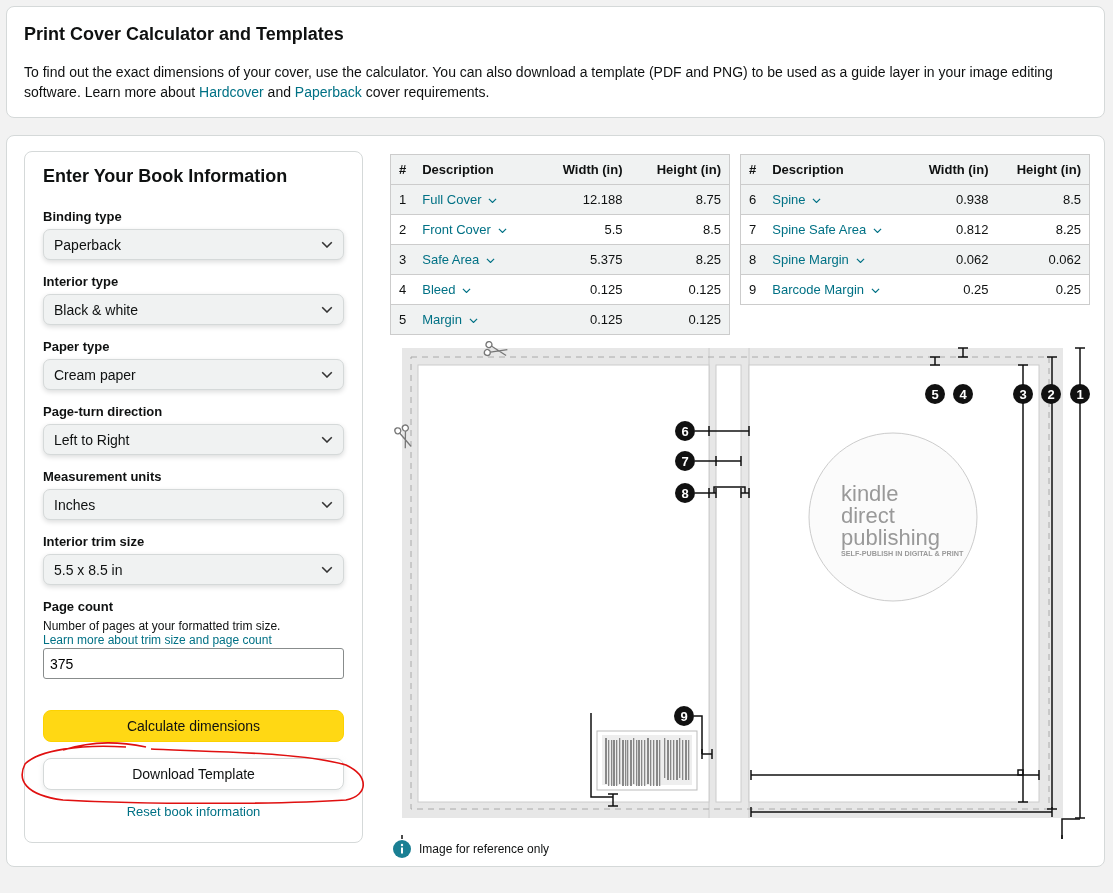  What do you see at coordinates (83, 216) in the screenshot?
I see `field-label: Binding type` at bounding box center [83, 216].